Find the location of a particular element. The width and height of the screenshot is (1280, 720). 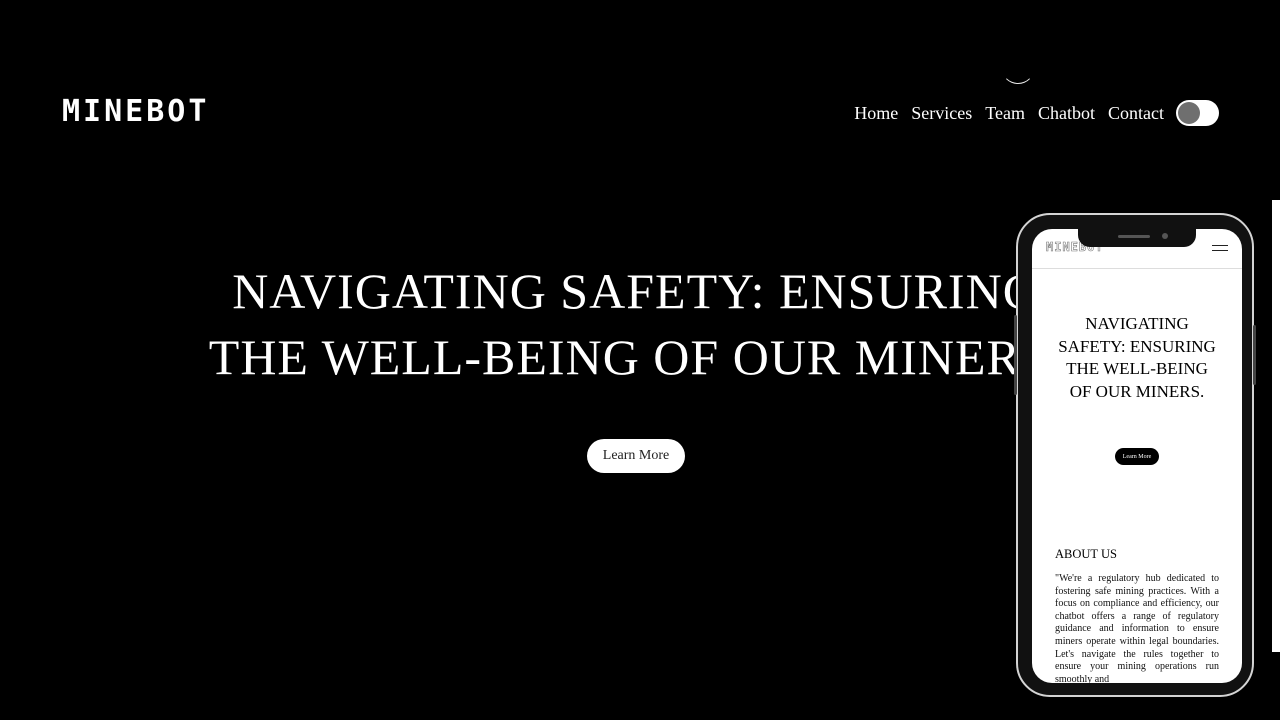

hamburger-menu-icon is located at coordinates (1220, 248).